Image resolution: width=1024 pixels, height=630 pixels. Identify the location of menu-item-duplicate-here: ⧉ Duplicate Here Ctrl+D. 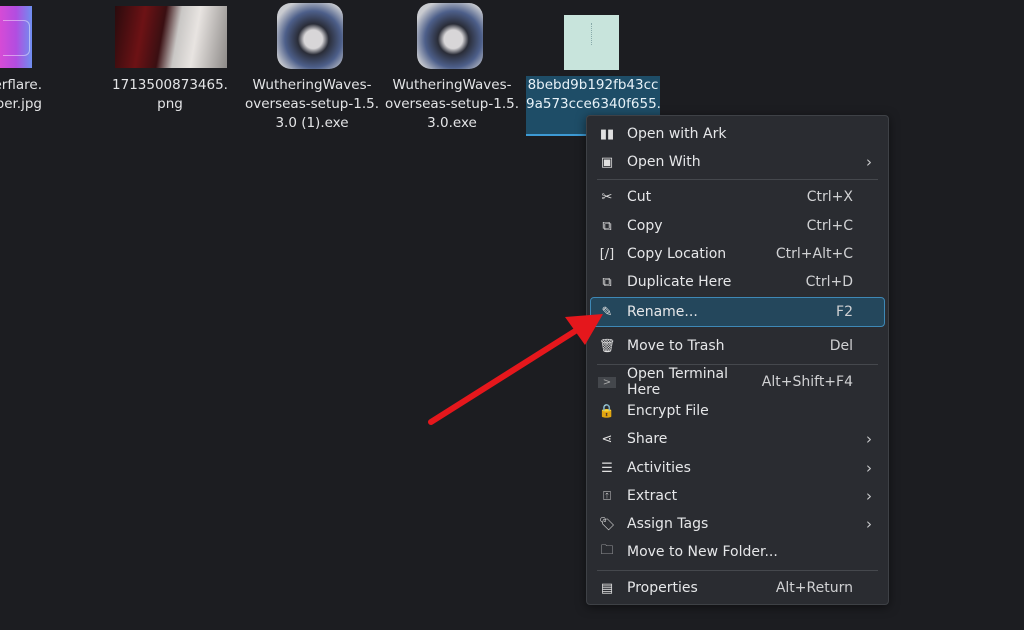
(737, 282).